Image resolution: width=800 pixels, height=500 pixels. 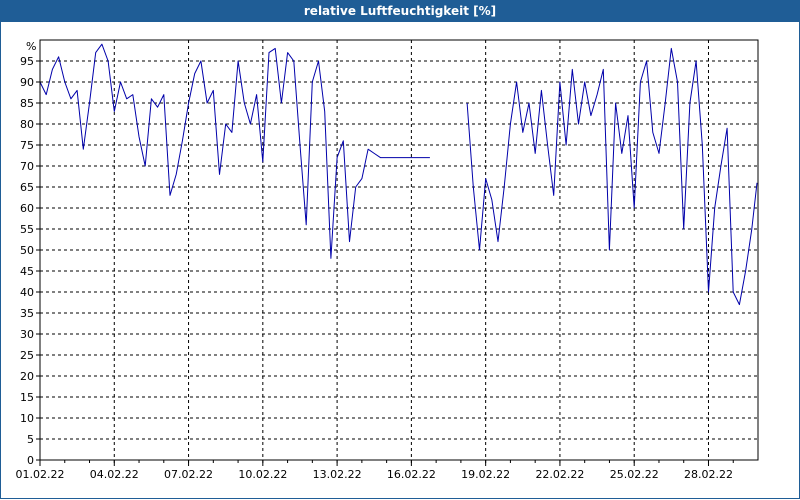 I want to click on y-tick-label: 40, so click(x=27, y=292).